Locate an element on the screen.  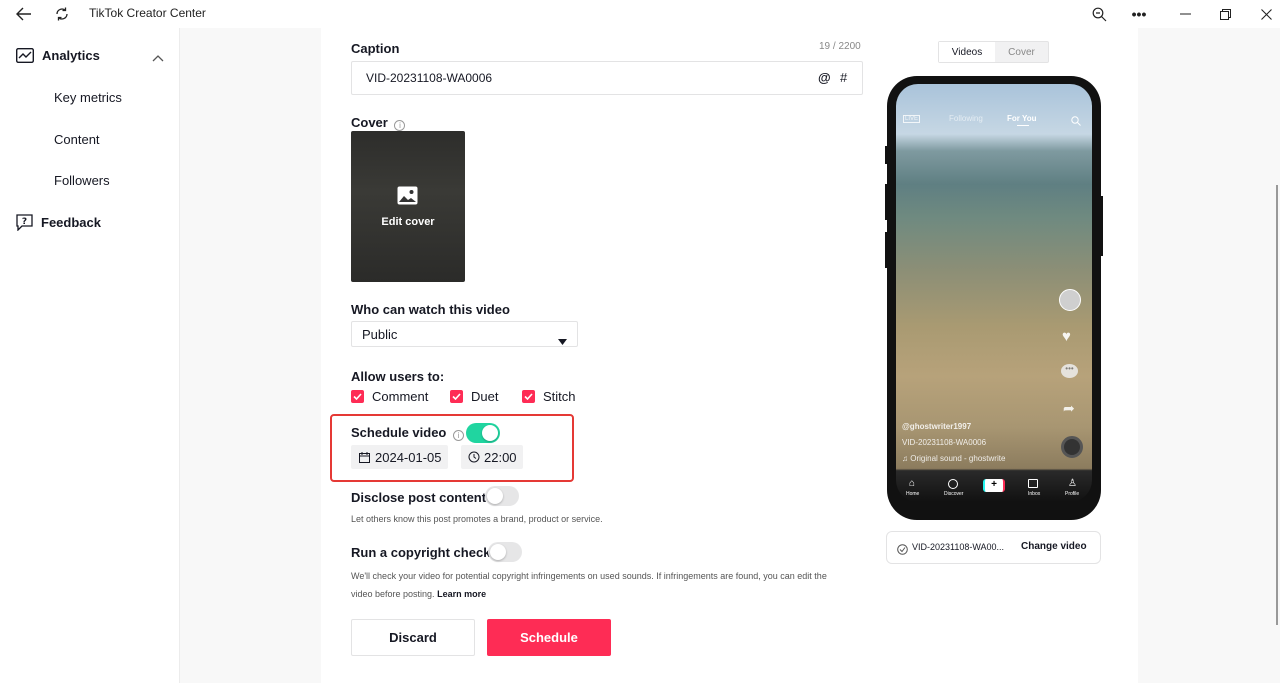
comment-icon: ••• is located at coordinates (1069, 371).